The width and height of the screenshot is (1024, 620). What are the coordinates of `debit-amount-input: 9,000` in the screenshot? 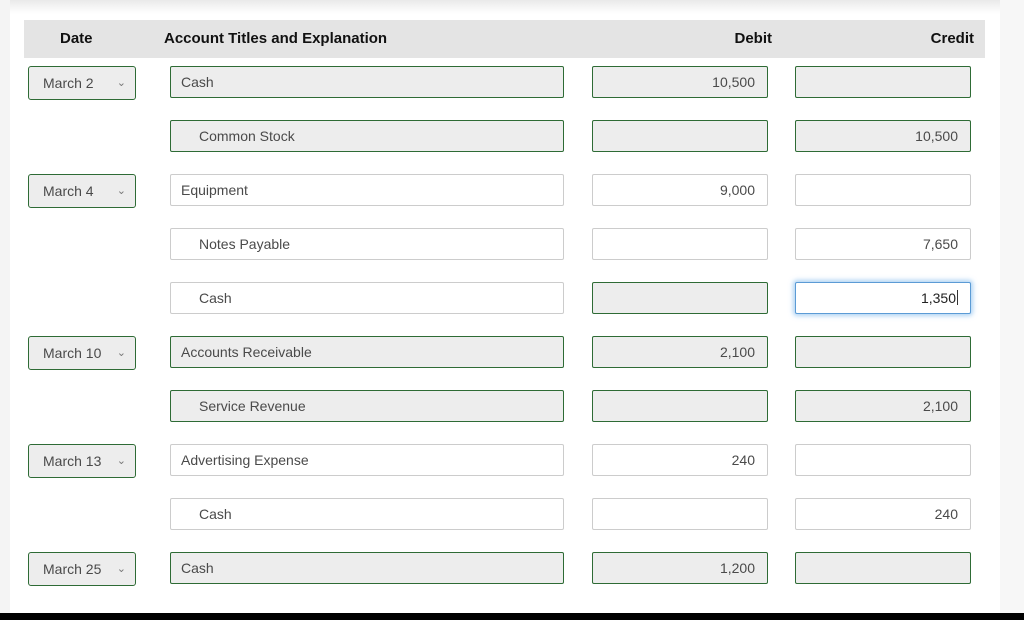 It's located at (680, 190).